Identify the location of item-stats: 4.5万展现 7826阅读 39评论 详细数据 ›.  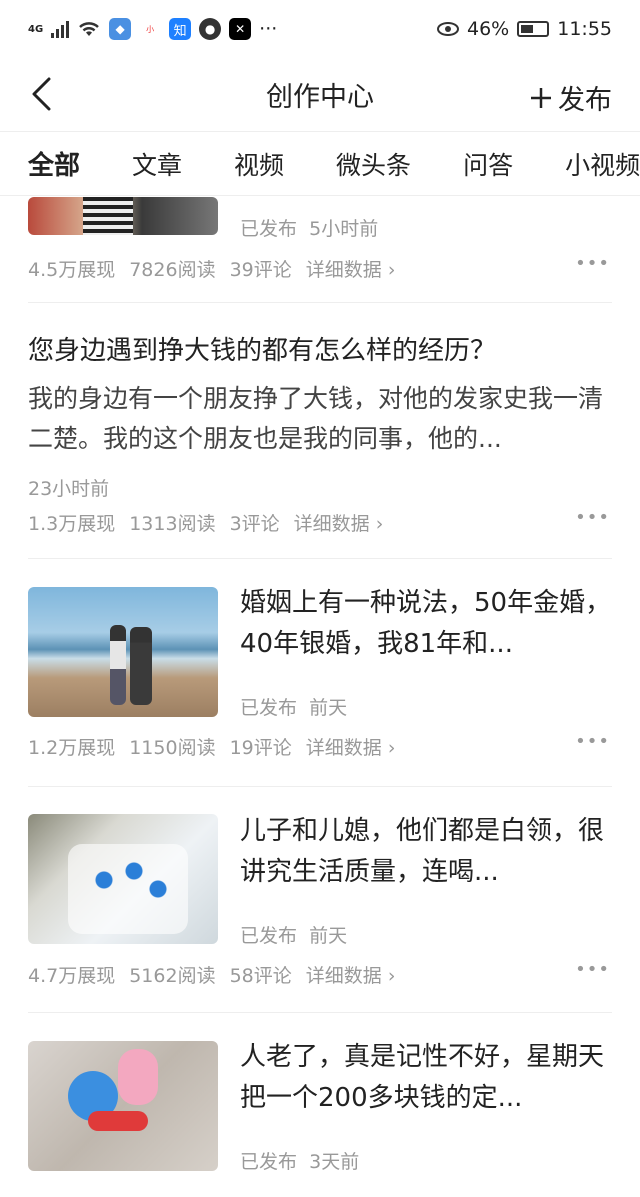
(211, 268).